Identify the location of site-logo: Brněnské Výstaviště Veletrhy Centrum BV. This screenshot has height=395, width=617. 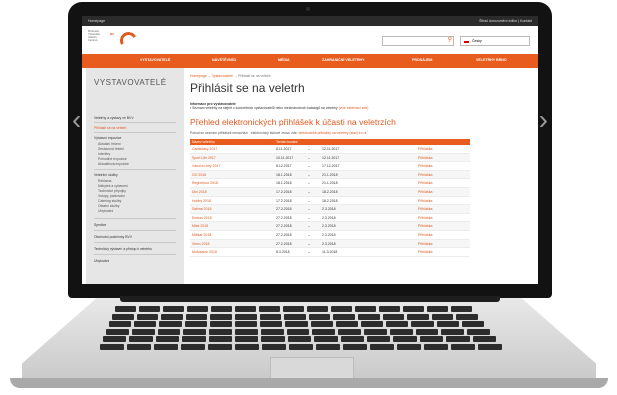
(113, 40).